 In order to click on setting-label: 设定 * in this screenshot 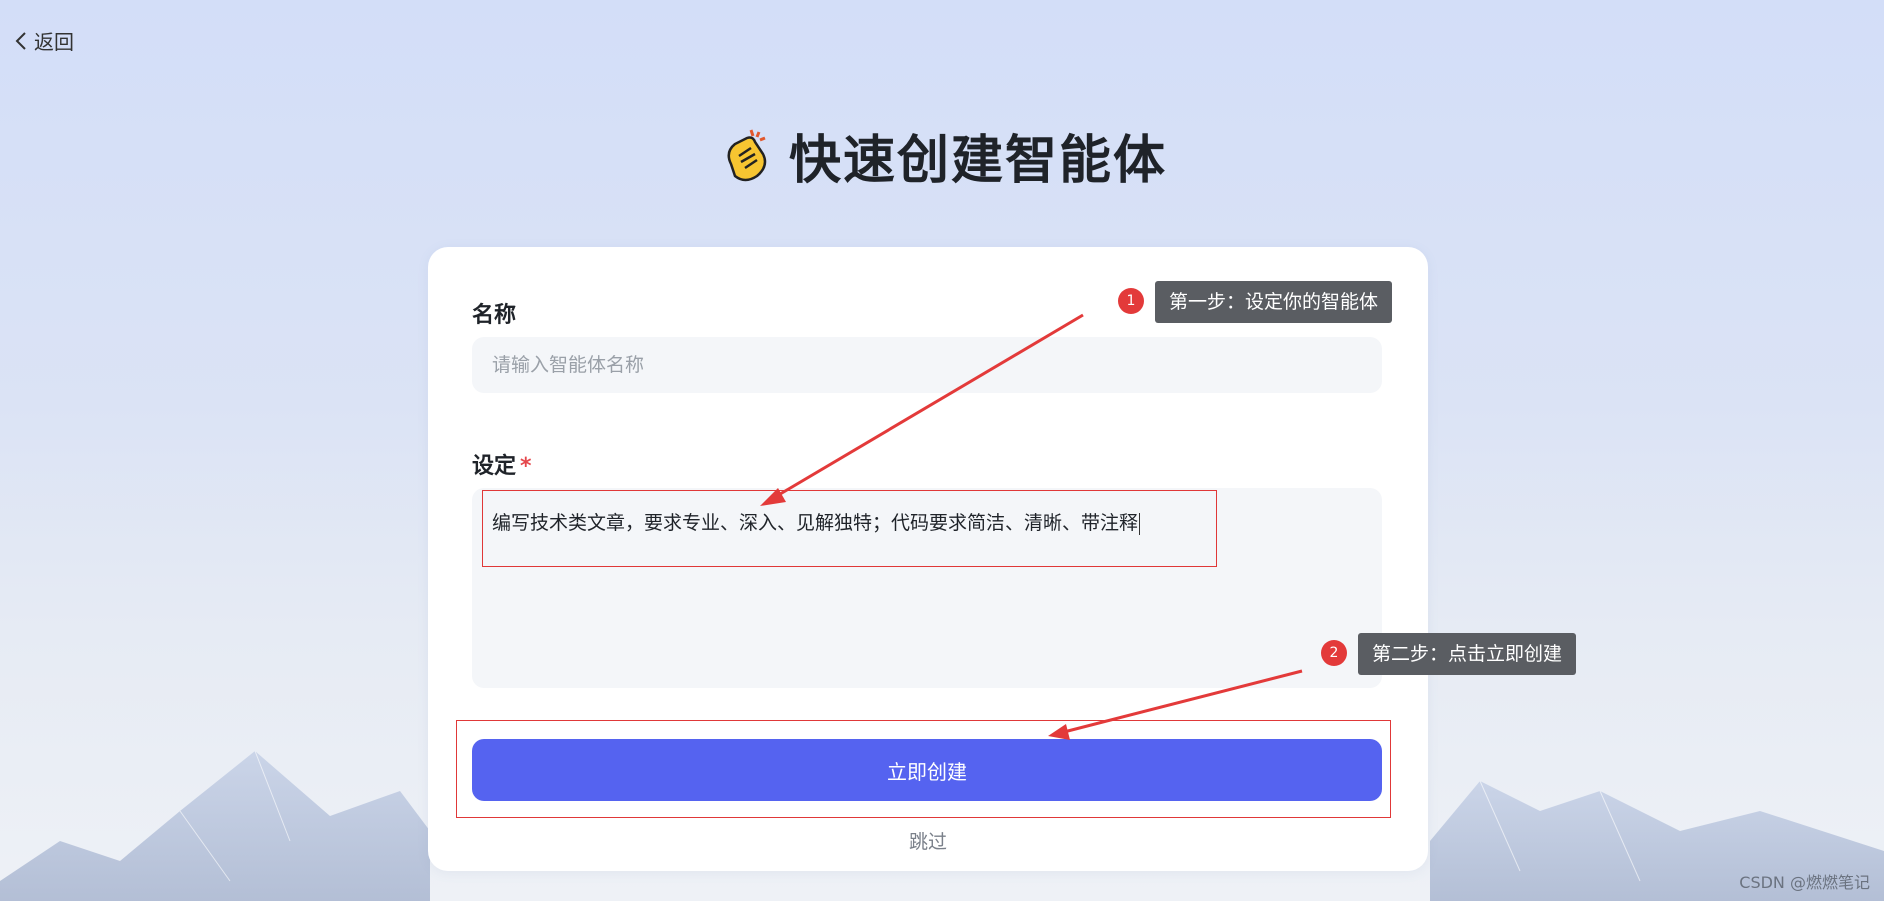, I will do `click(502, 464)`.